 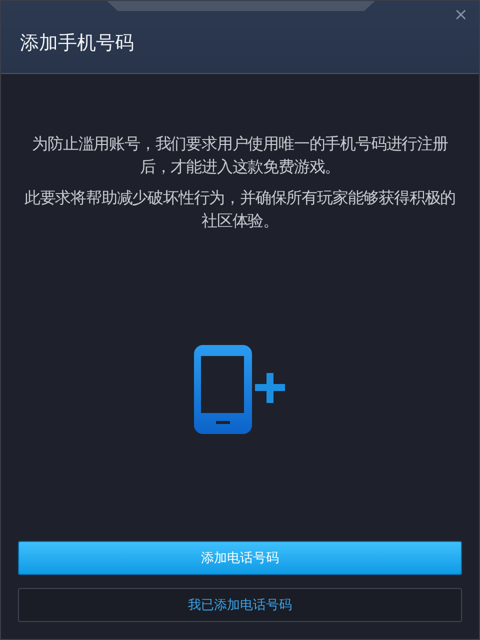 I want to click on add-phone-button: 添加电话号码, so click(x=240, y=558).